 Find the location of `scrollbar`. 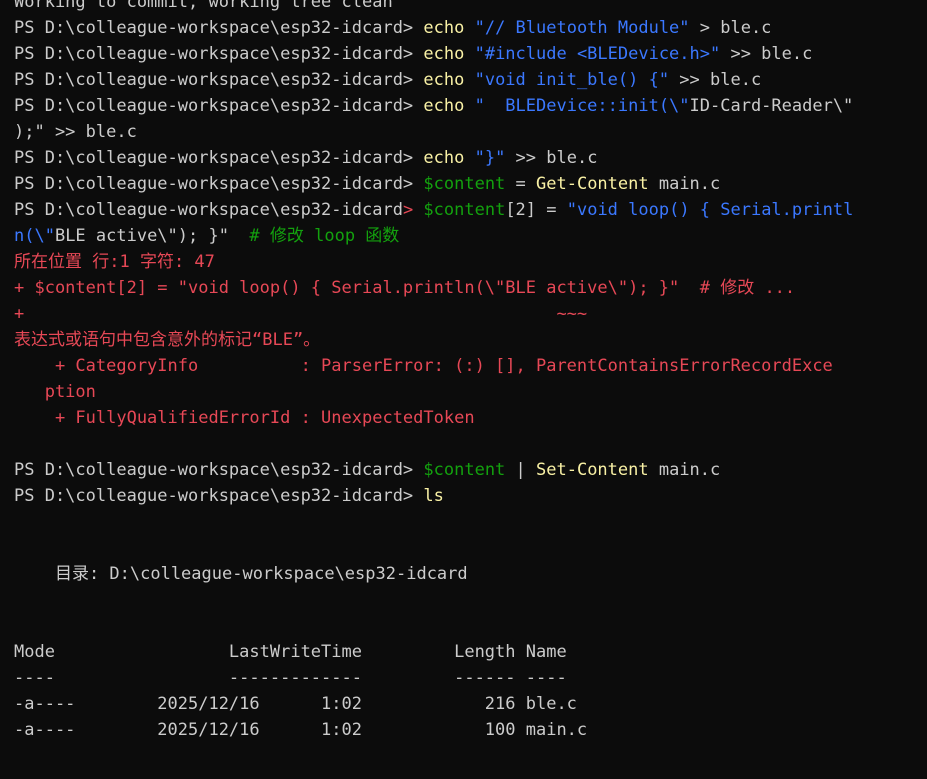

scrollbar is located at coordinates (923, 389).